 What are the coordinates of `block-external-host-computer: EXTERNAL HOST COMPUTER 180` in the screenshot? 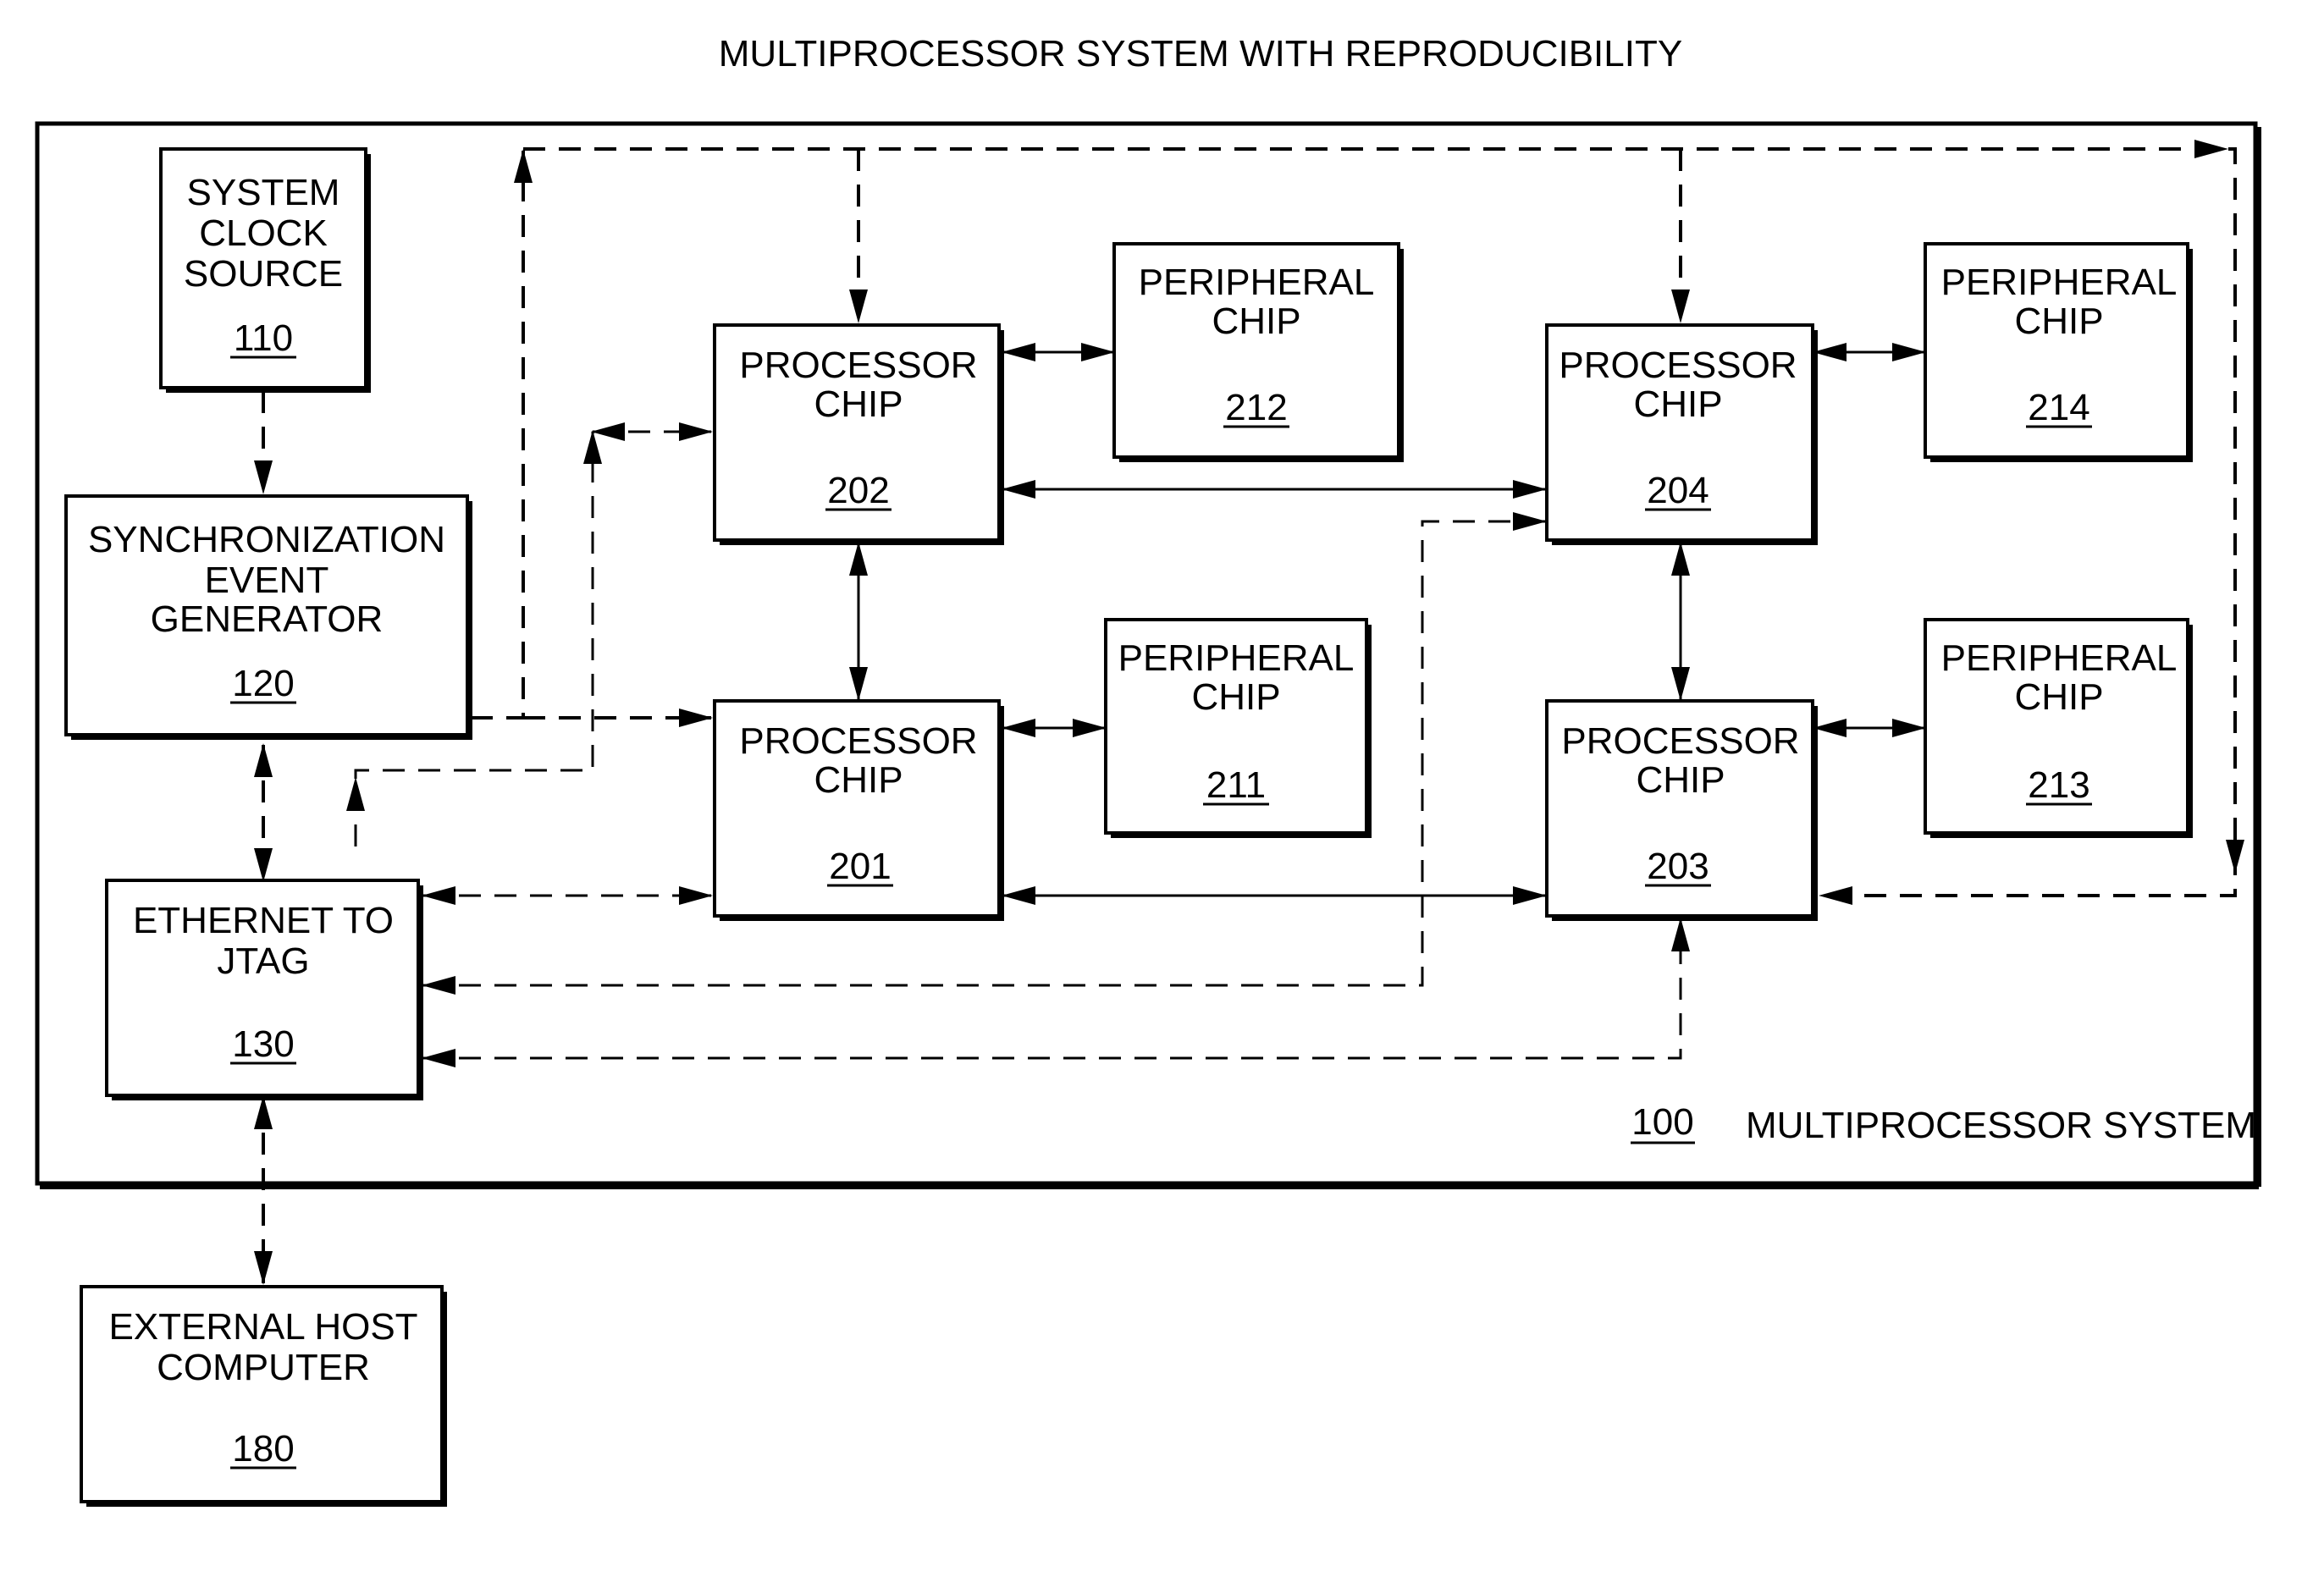 It's located at (263, 1396).